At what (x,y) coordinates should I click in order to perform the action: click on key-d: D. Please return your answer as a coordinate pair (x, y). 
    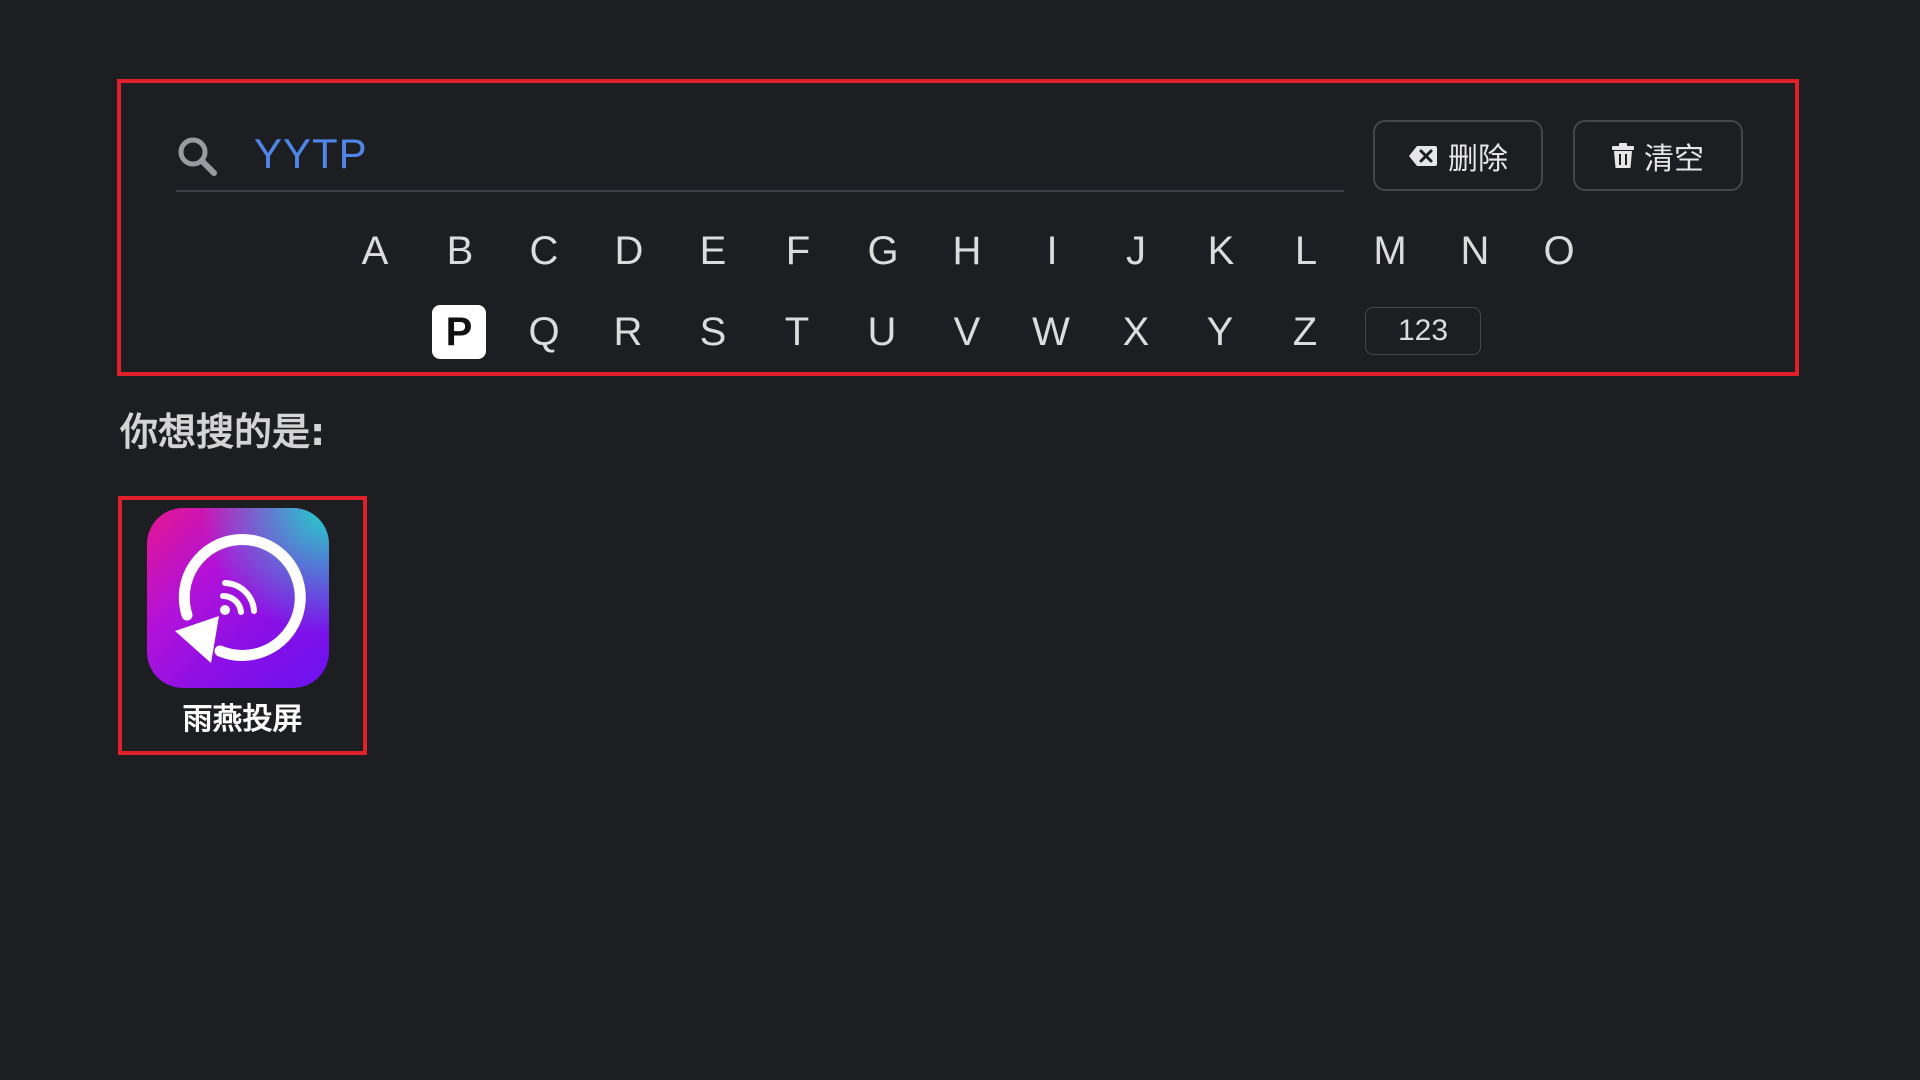
    Looking at the image, I should click on (629, 251).